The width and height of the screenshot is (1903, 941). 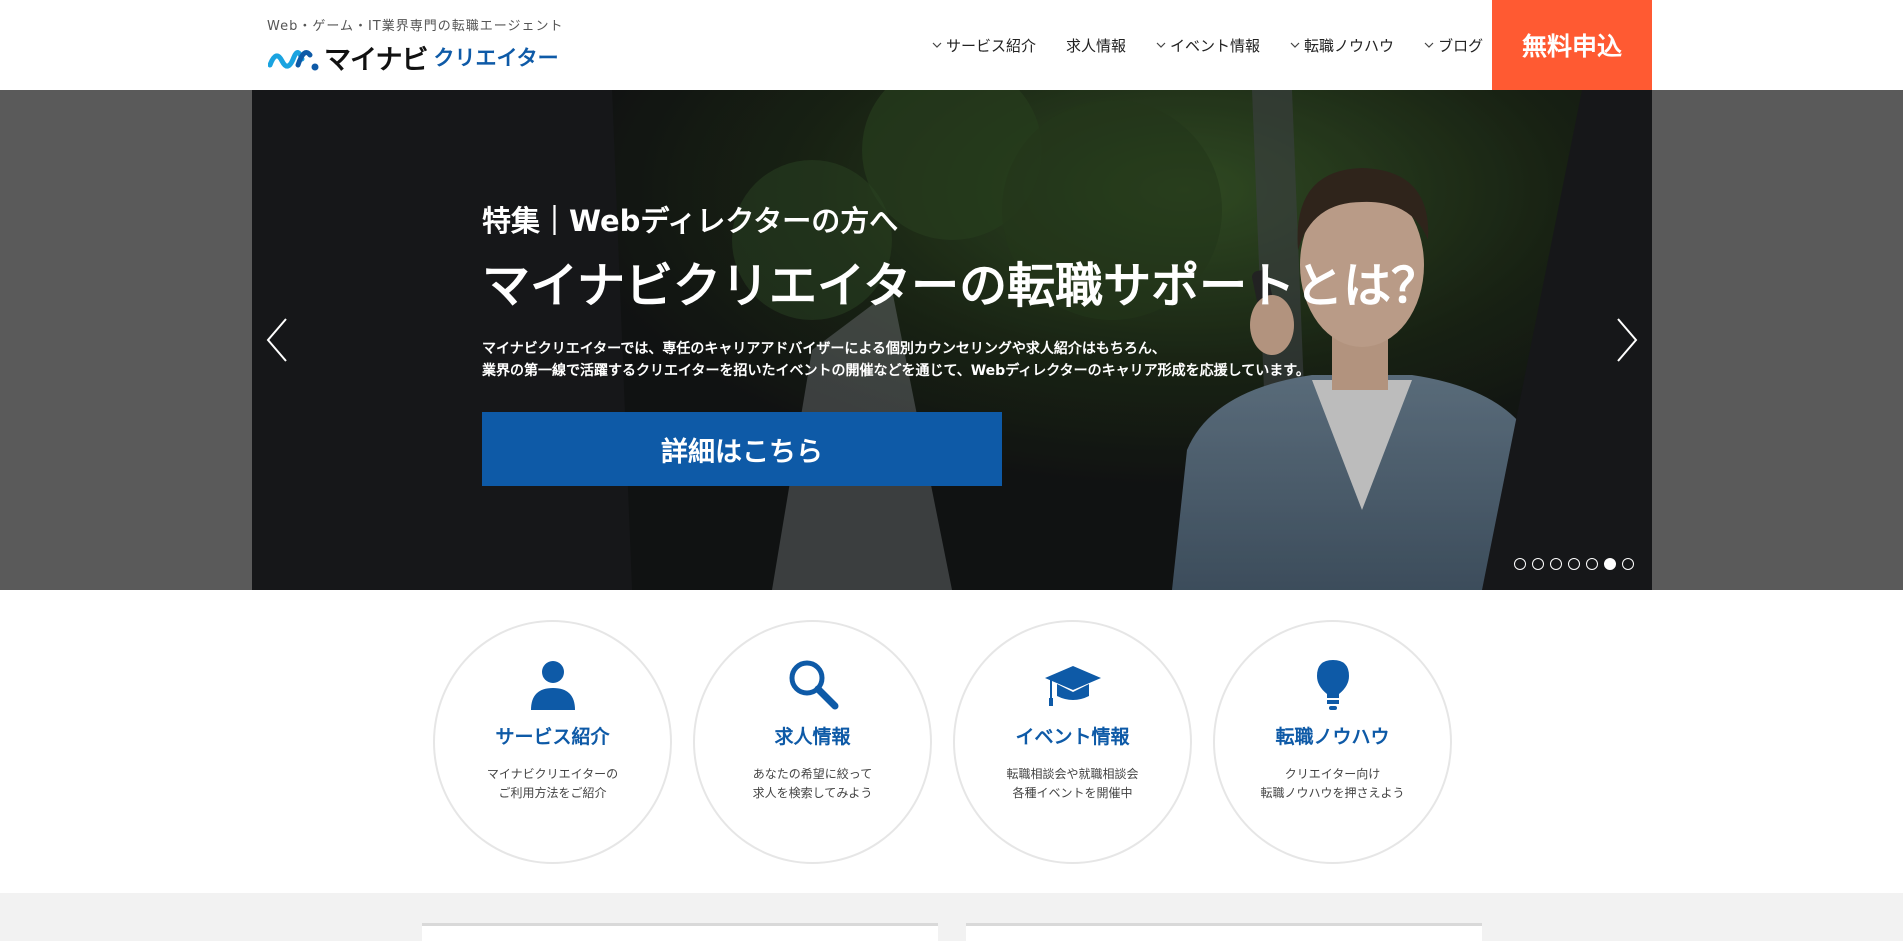 I want to click on logo-mark-icon, so click(x=293, y=60).